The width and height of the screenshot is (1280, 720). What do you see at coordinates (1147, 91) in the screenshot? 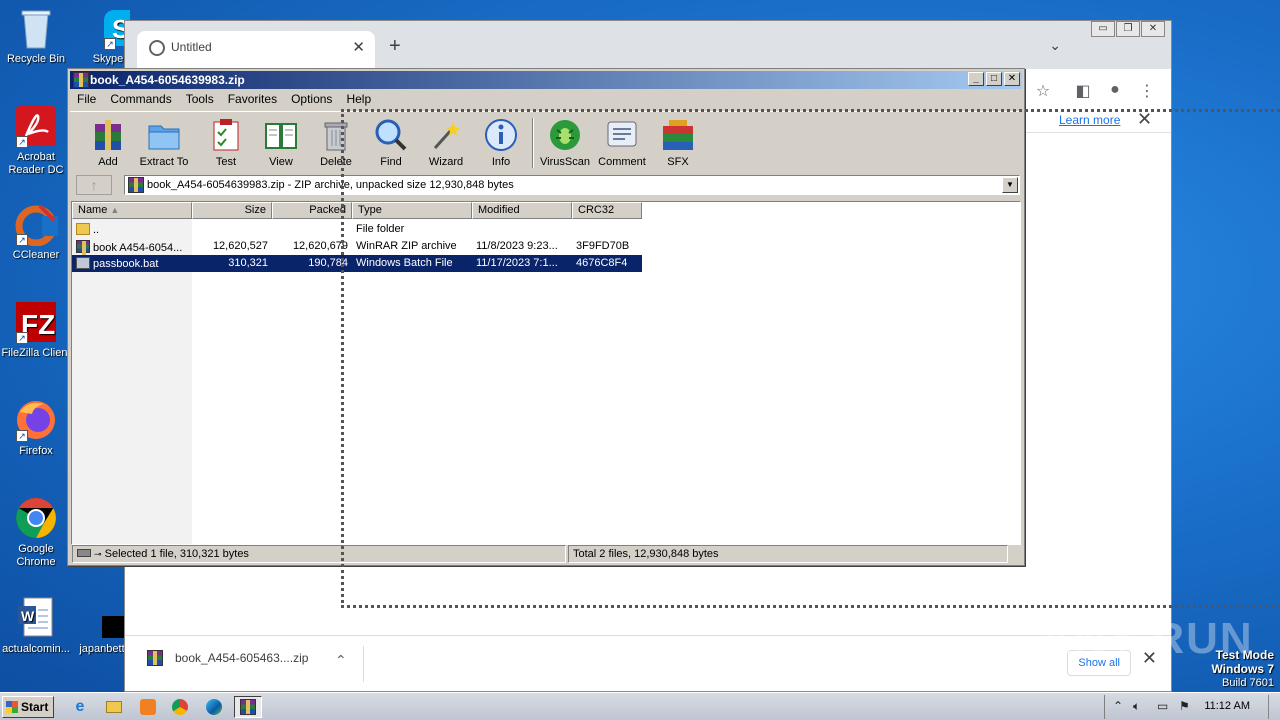
I see `menu-dots-icon: ⋮` at bounding box center [1147, 91].